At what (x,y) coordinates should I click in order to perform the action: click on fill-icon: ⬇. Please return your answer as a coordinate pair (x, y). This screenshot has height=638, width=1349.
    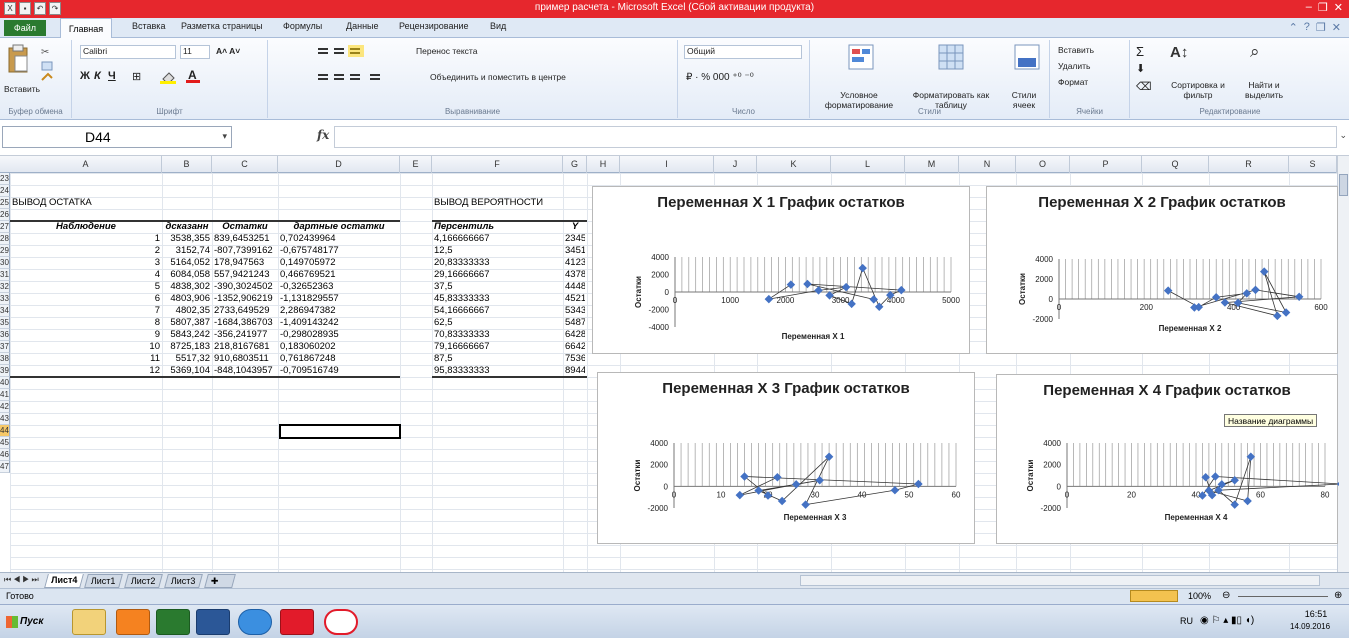
    Looking at the image, I should click on (1140, 68).